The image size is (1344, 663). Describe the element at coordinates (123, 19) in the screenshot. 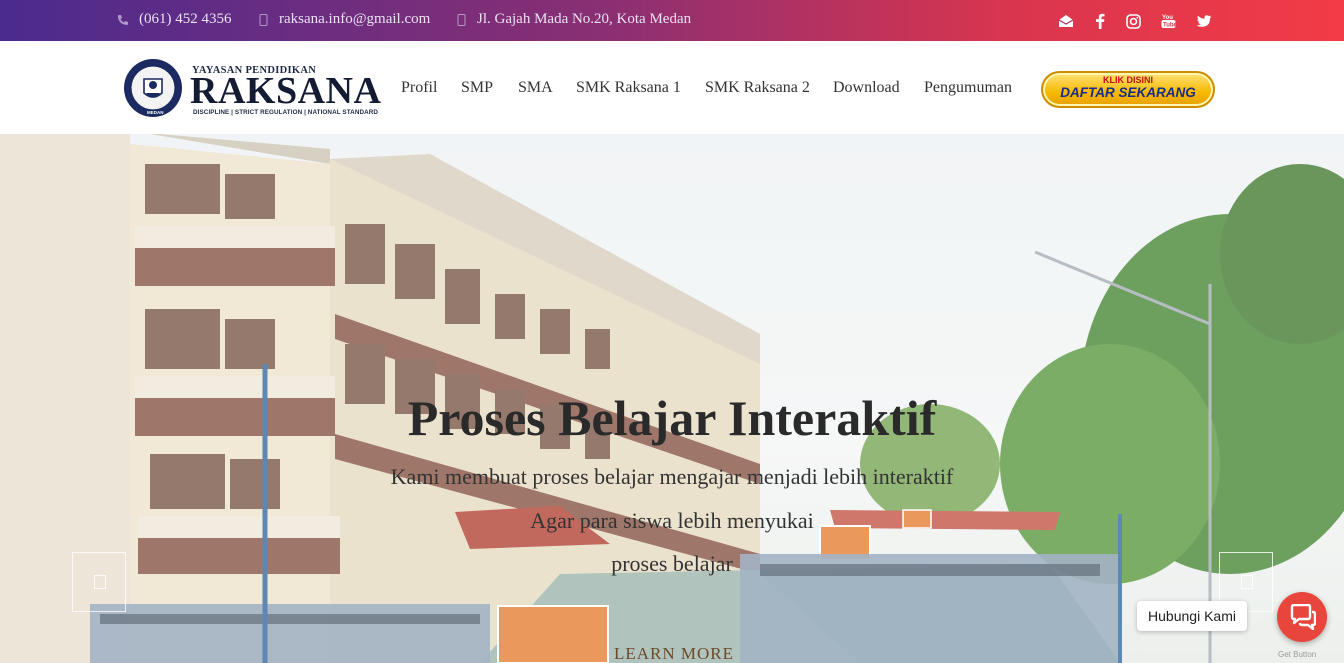

I see `phone-icon` at that location.